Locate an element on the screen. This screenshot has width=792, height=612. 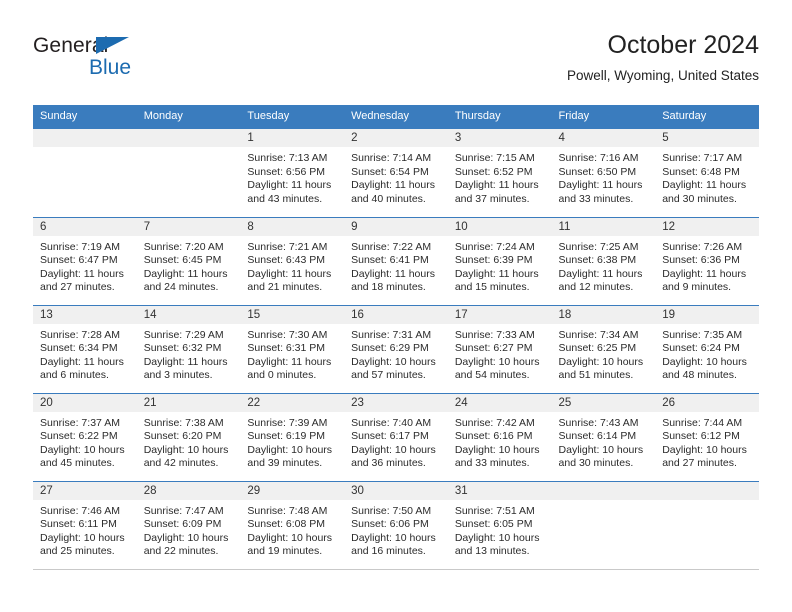
page-title: October 2024 is located at coordinates (683, 45).